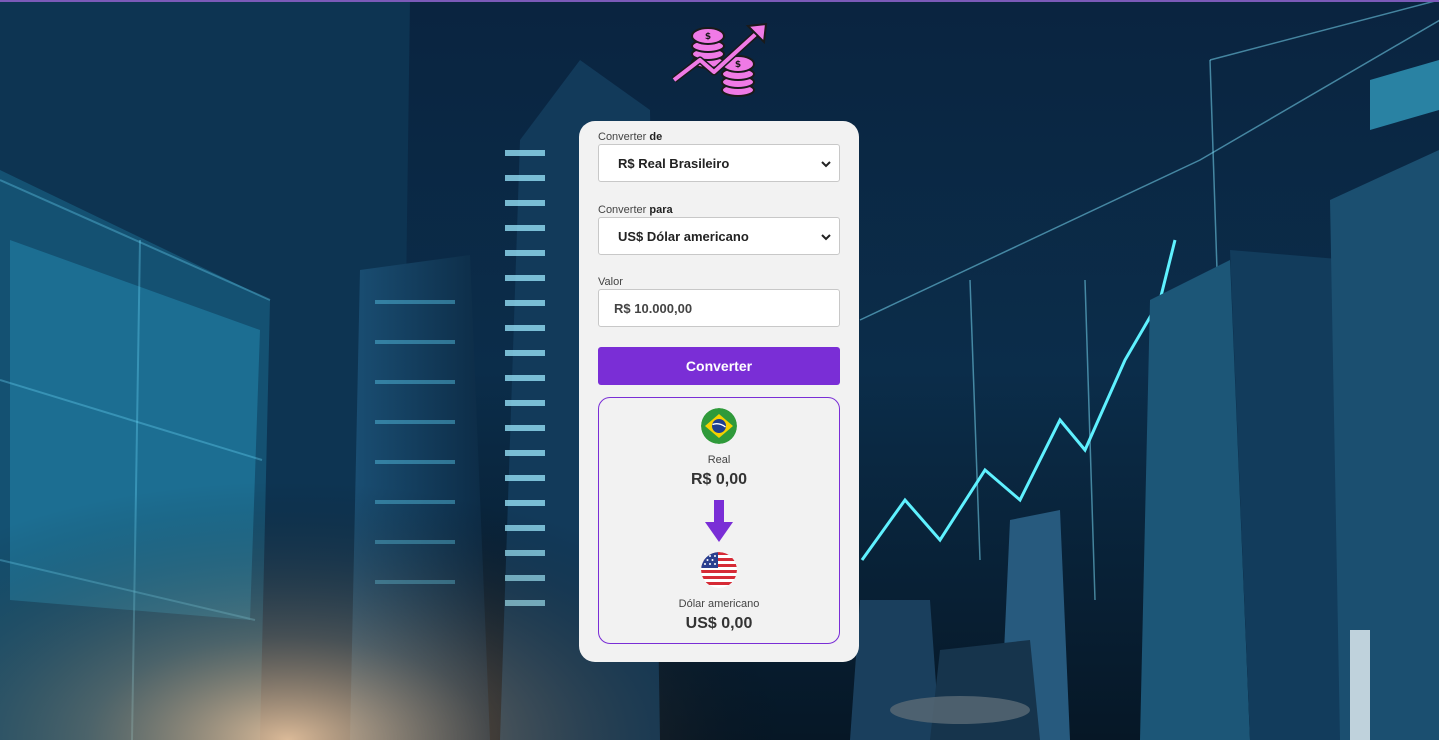 This screenshot has width=1439, height=740. Describe the element at coordinates (674, 163) in the screenshot. I see `from-currency-value: R$ Real Brasileiro` at that location.